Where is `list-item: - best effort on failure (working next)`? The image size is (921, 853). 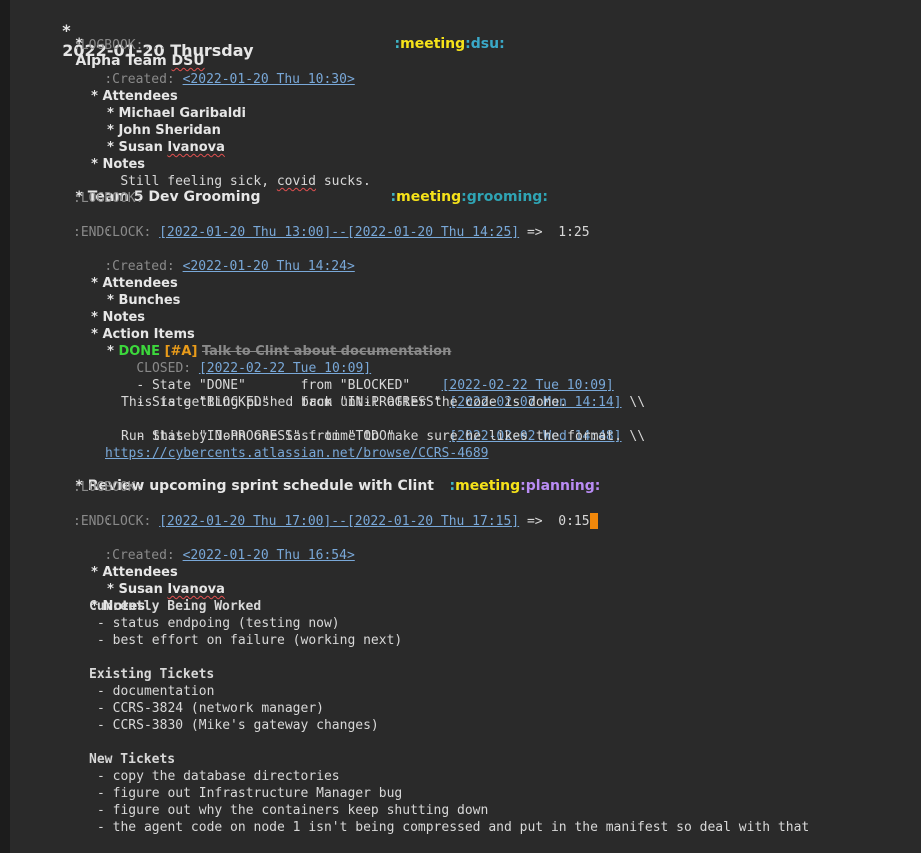
list-item: - best effort on failure (working next) is located at coordinates (250, 640).